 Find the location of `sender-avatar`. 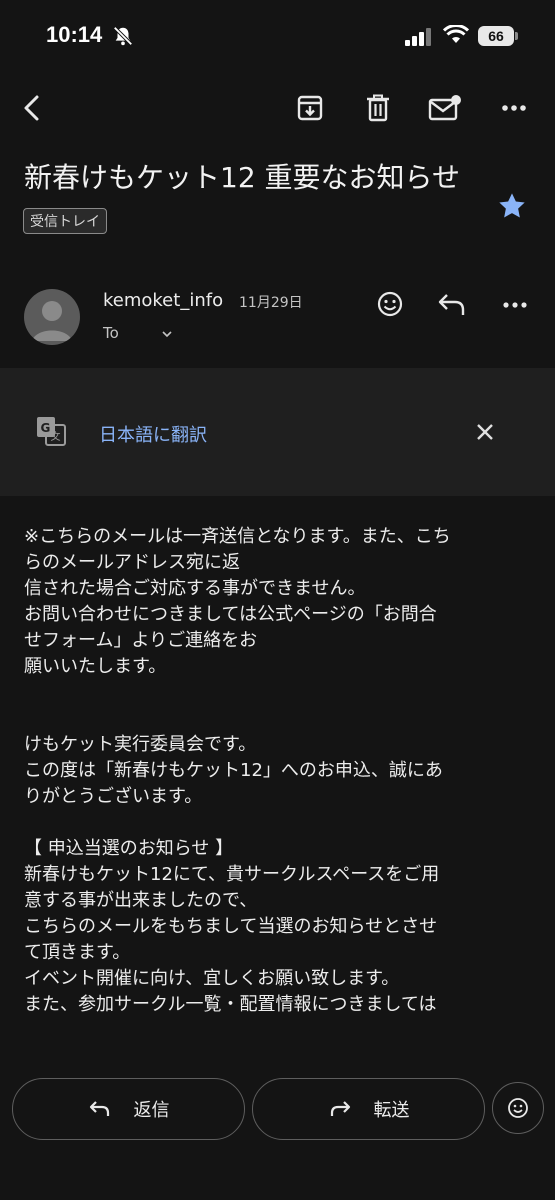

sender-avatar is located at coordinates (52, 317).